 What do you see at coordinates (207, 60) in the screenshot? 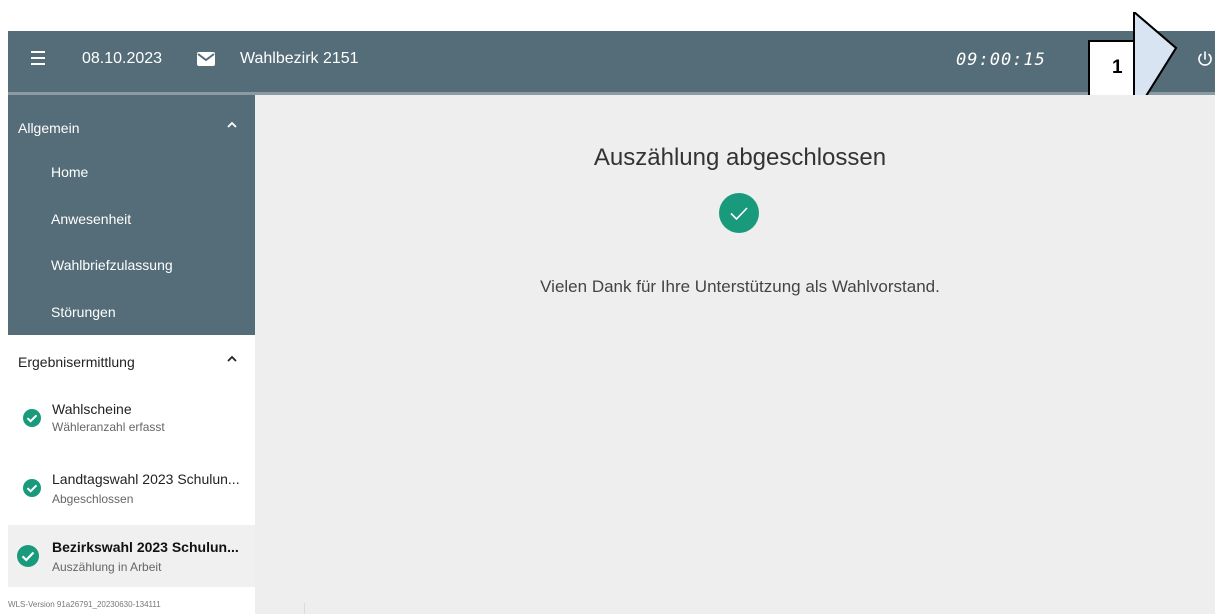
I see `mail-icon` at bounding box center [207, 60].